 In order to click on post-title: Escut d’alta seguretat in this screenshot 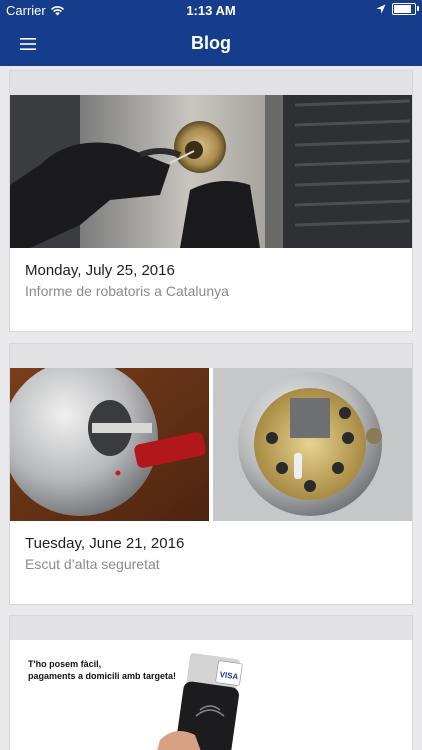, I will do `click(92, 564)`.